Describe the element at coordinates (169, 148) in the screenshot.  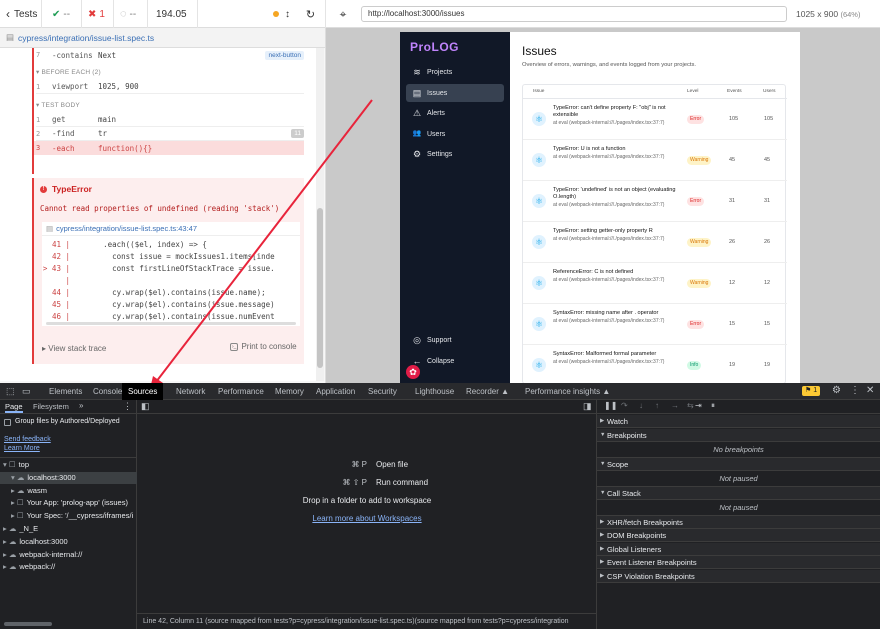
I see `command-row-each-failed: 3 -each function(){}` at that location.